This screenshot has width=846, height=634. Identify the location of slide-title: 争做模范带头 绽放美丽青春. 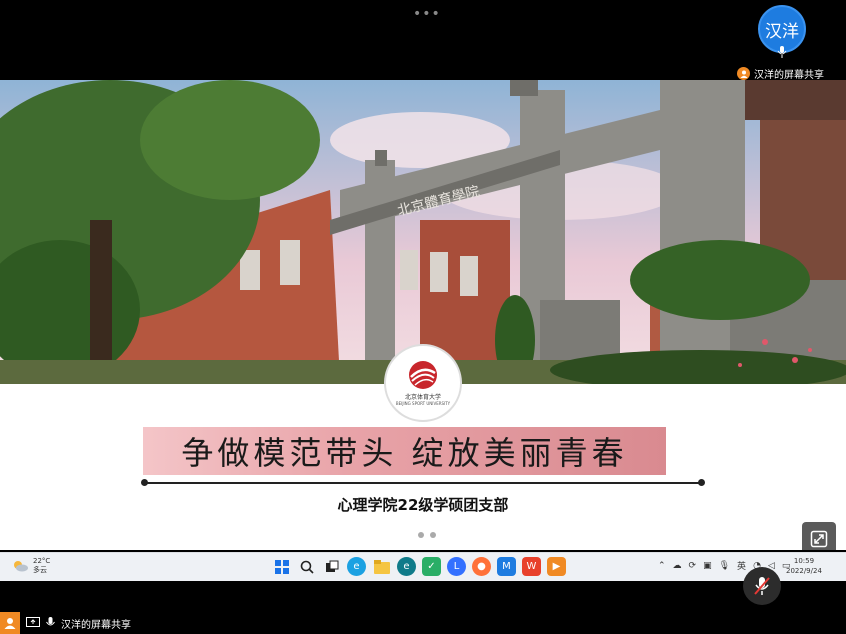
(404, 453).